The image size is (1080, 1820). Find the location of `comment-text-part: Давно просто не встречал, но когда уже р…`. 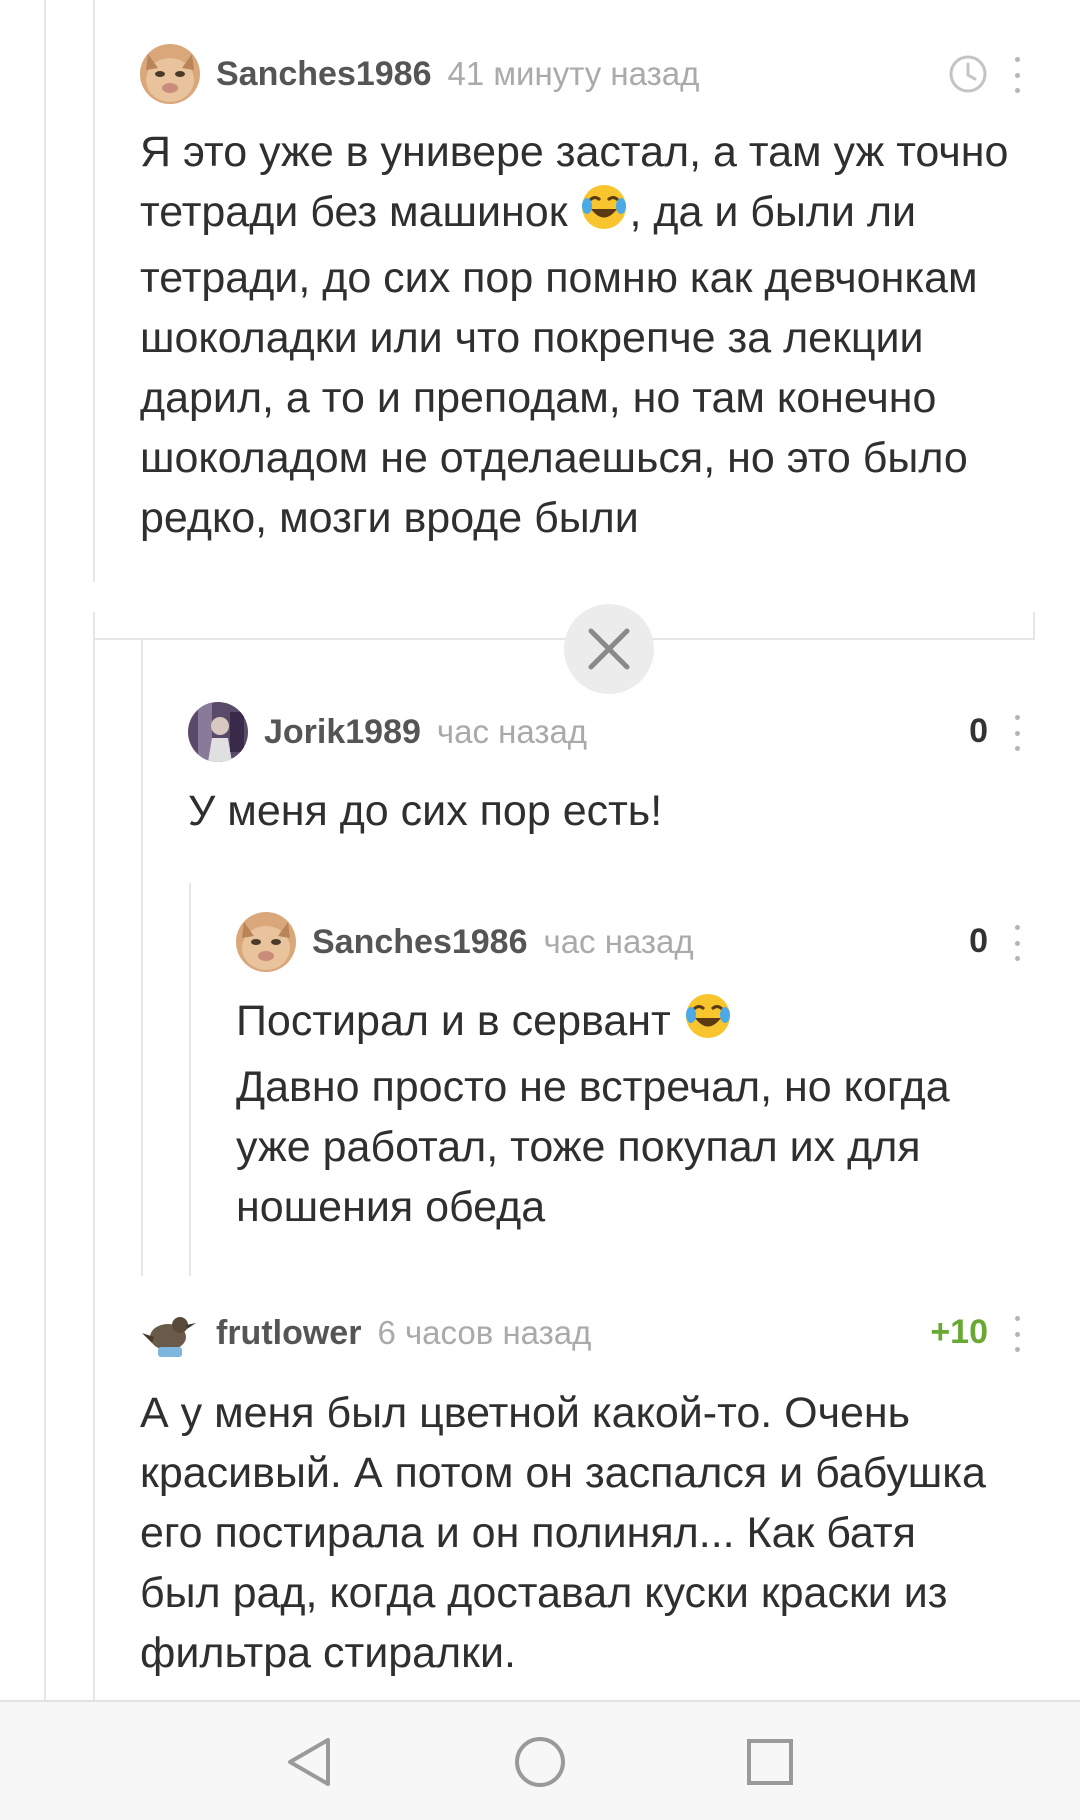

comment-text-part: Давно просто не встречал, но когда уже р… is located at coordinates (593, 1147).